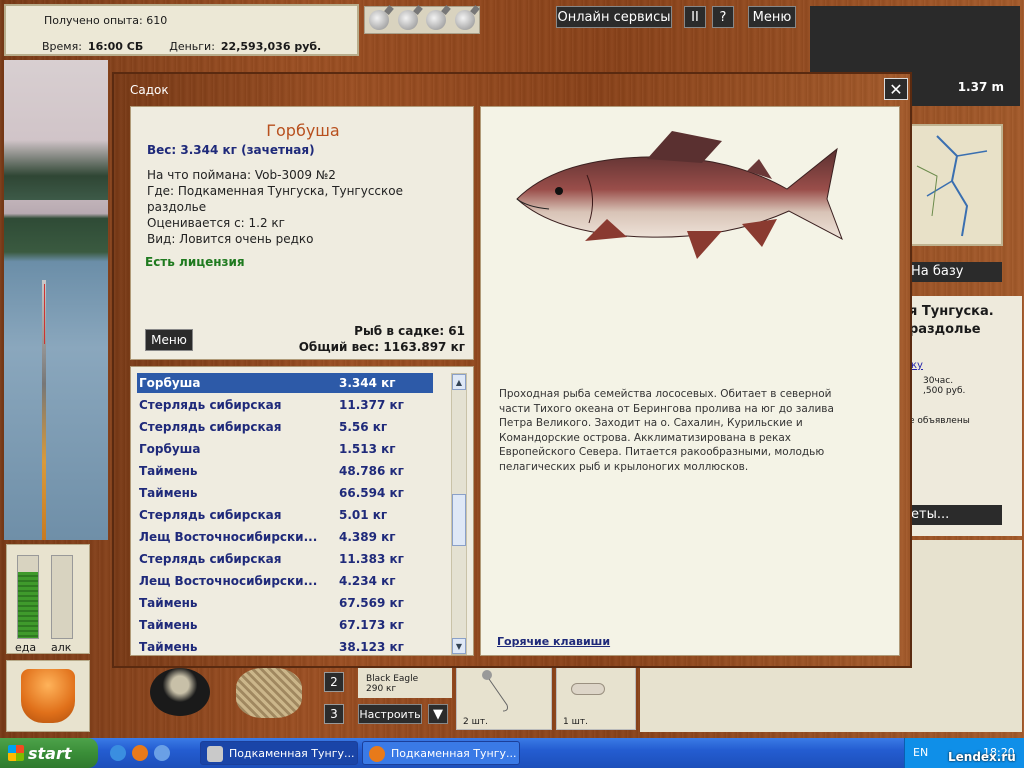 This screenshot has width=1024, height=768. What do you see at coordinates (56, 170) in the screenshot?
I see `treeline` at bounding box center [56, 170].